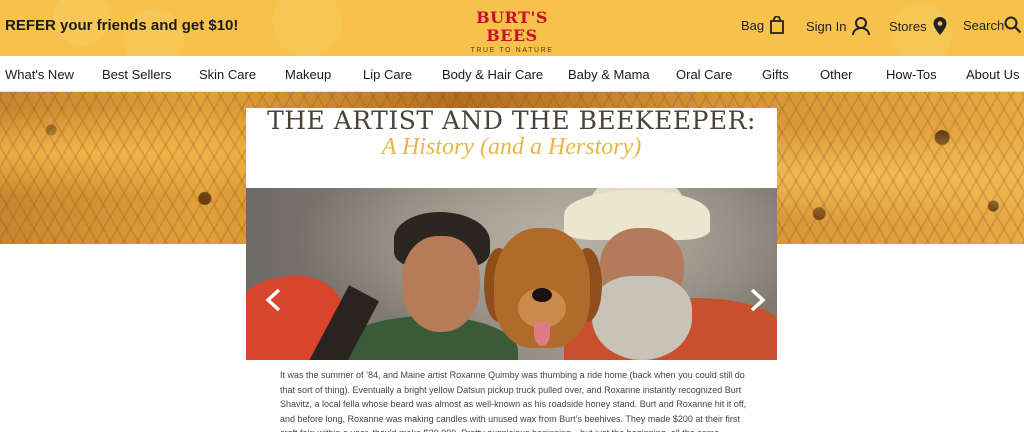 Image resolution: width=1024 pixels, height=432 pixels. I want to click on search-label: Search, so click(984, 25).